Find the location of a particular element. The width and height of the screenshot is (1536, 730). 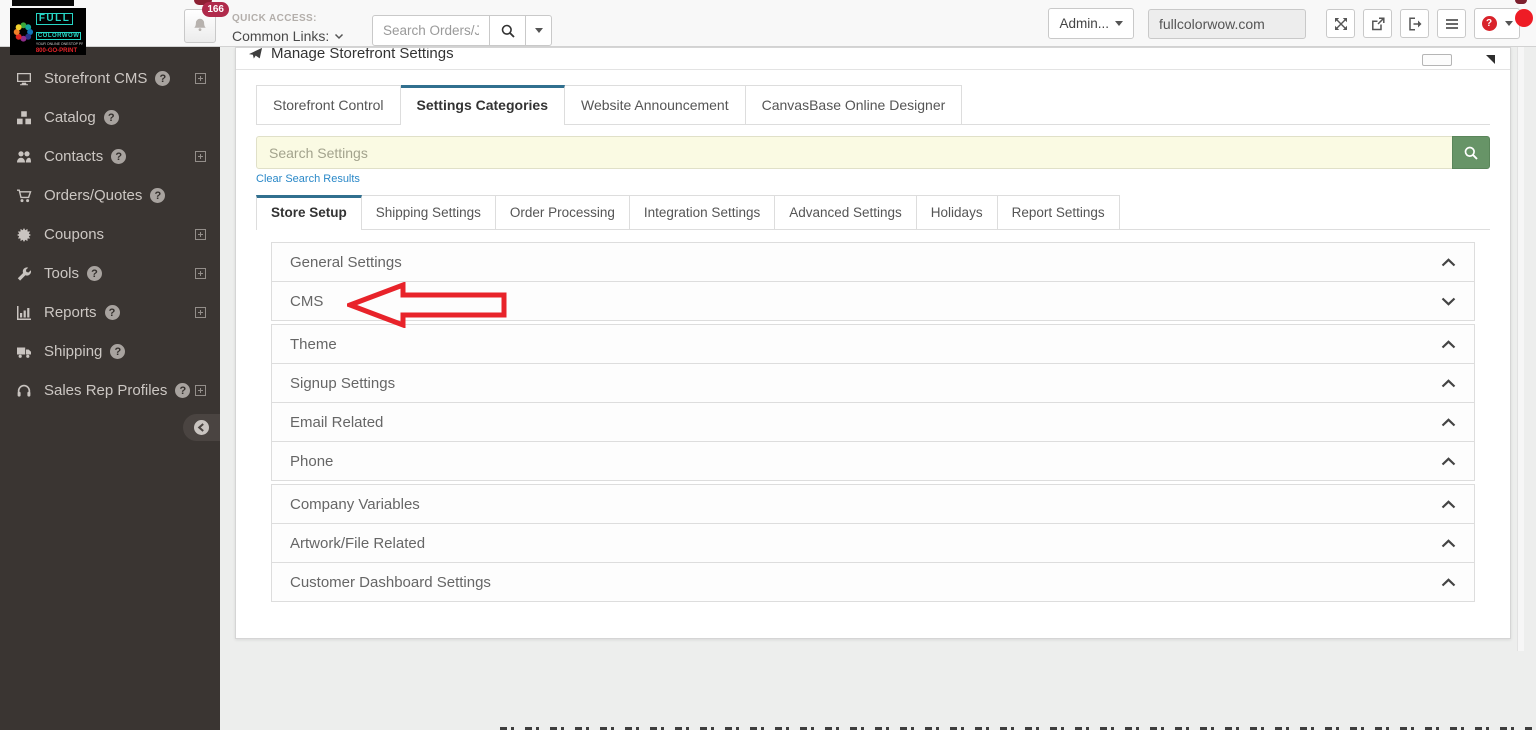

settings-search-input is located at coordinates (854, 152).